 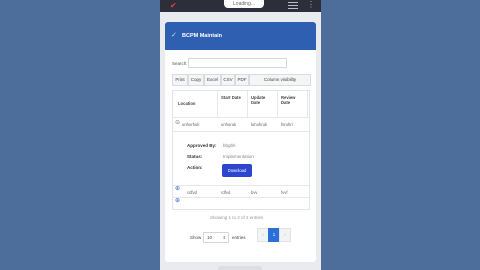 I want to click on check-icon: ✓, so click(x=174, y=35).